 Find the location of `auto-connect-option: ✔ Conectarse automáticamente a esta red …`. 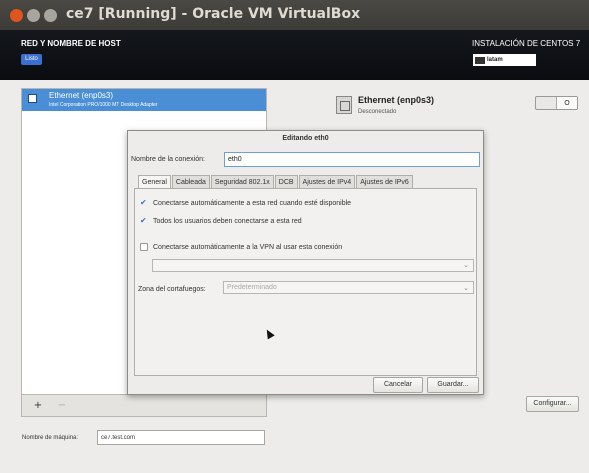

auto-connect-option: ✔ Conectarse automáticamente a esta red … is located at coordinates (245, 203).